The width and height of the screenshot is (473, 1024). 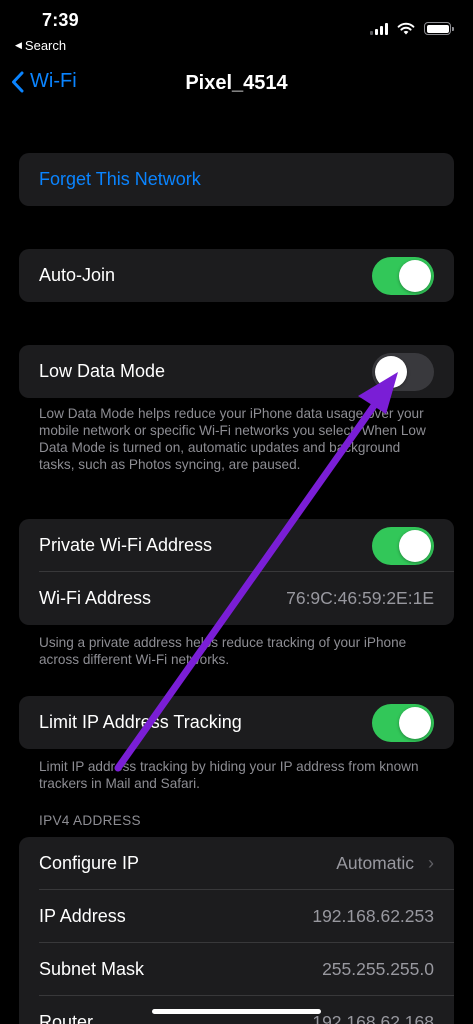 I want to click on auto-join-toggle, so click(x=403, y=275).